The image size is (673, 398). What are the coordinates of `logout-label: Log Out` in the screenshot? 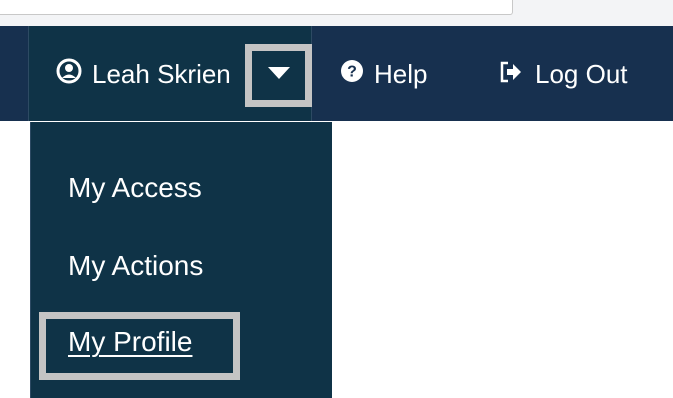 It's located at (581, 73).